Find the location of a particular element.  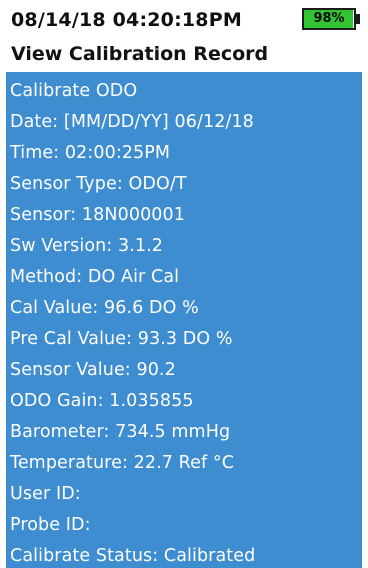

record-line-sw-version: Sw Version: 3.1.2 is located at coordinates (87, 246).